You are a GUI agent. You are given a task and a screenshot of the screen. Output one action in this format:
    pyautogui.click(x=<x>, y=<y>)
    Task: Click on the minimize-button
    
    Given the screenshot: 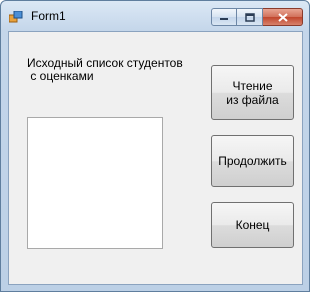 What is the action you would take?
    pyautogui.click(x=224, y=17)
    